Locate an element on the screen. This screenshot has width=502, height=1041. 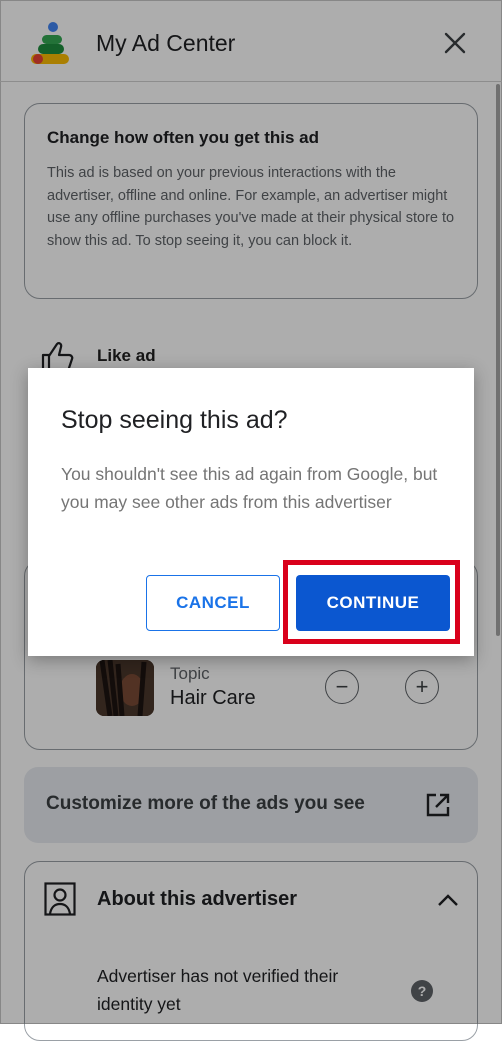
continue-button: CONTINUE is located at coordinates (373, 603).